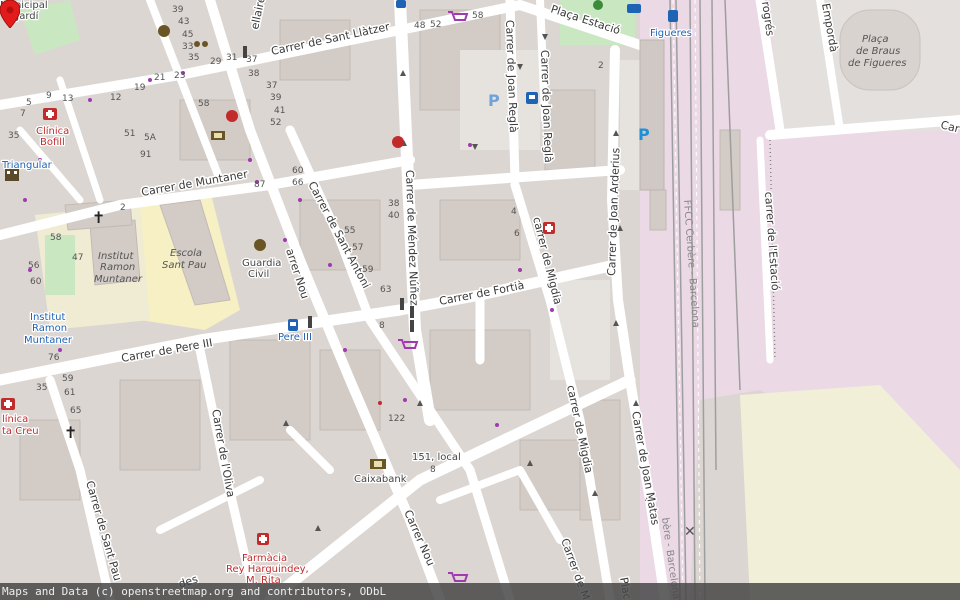  I want to click on house-number: 38, so click(254, 74).